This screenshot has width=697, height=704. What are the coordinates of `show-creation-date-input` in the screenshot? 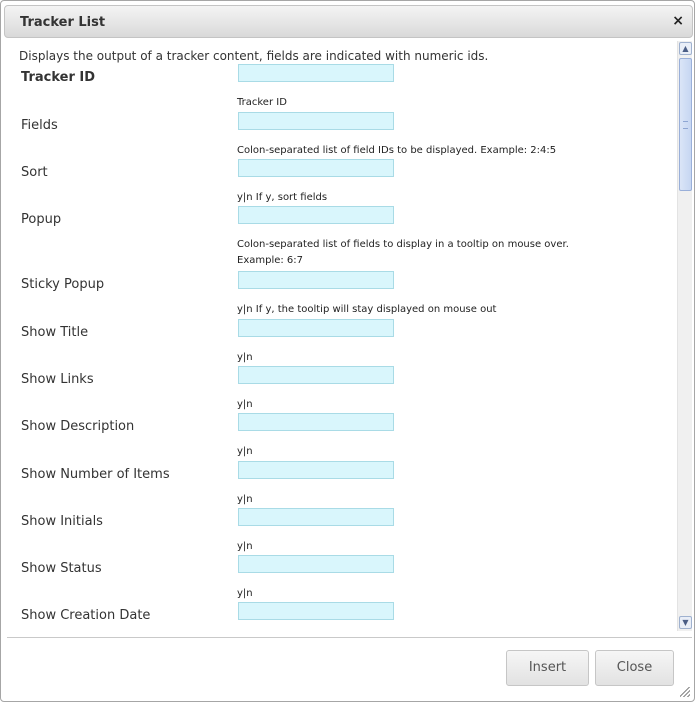 It's located at (316, 611).